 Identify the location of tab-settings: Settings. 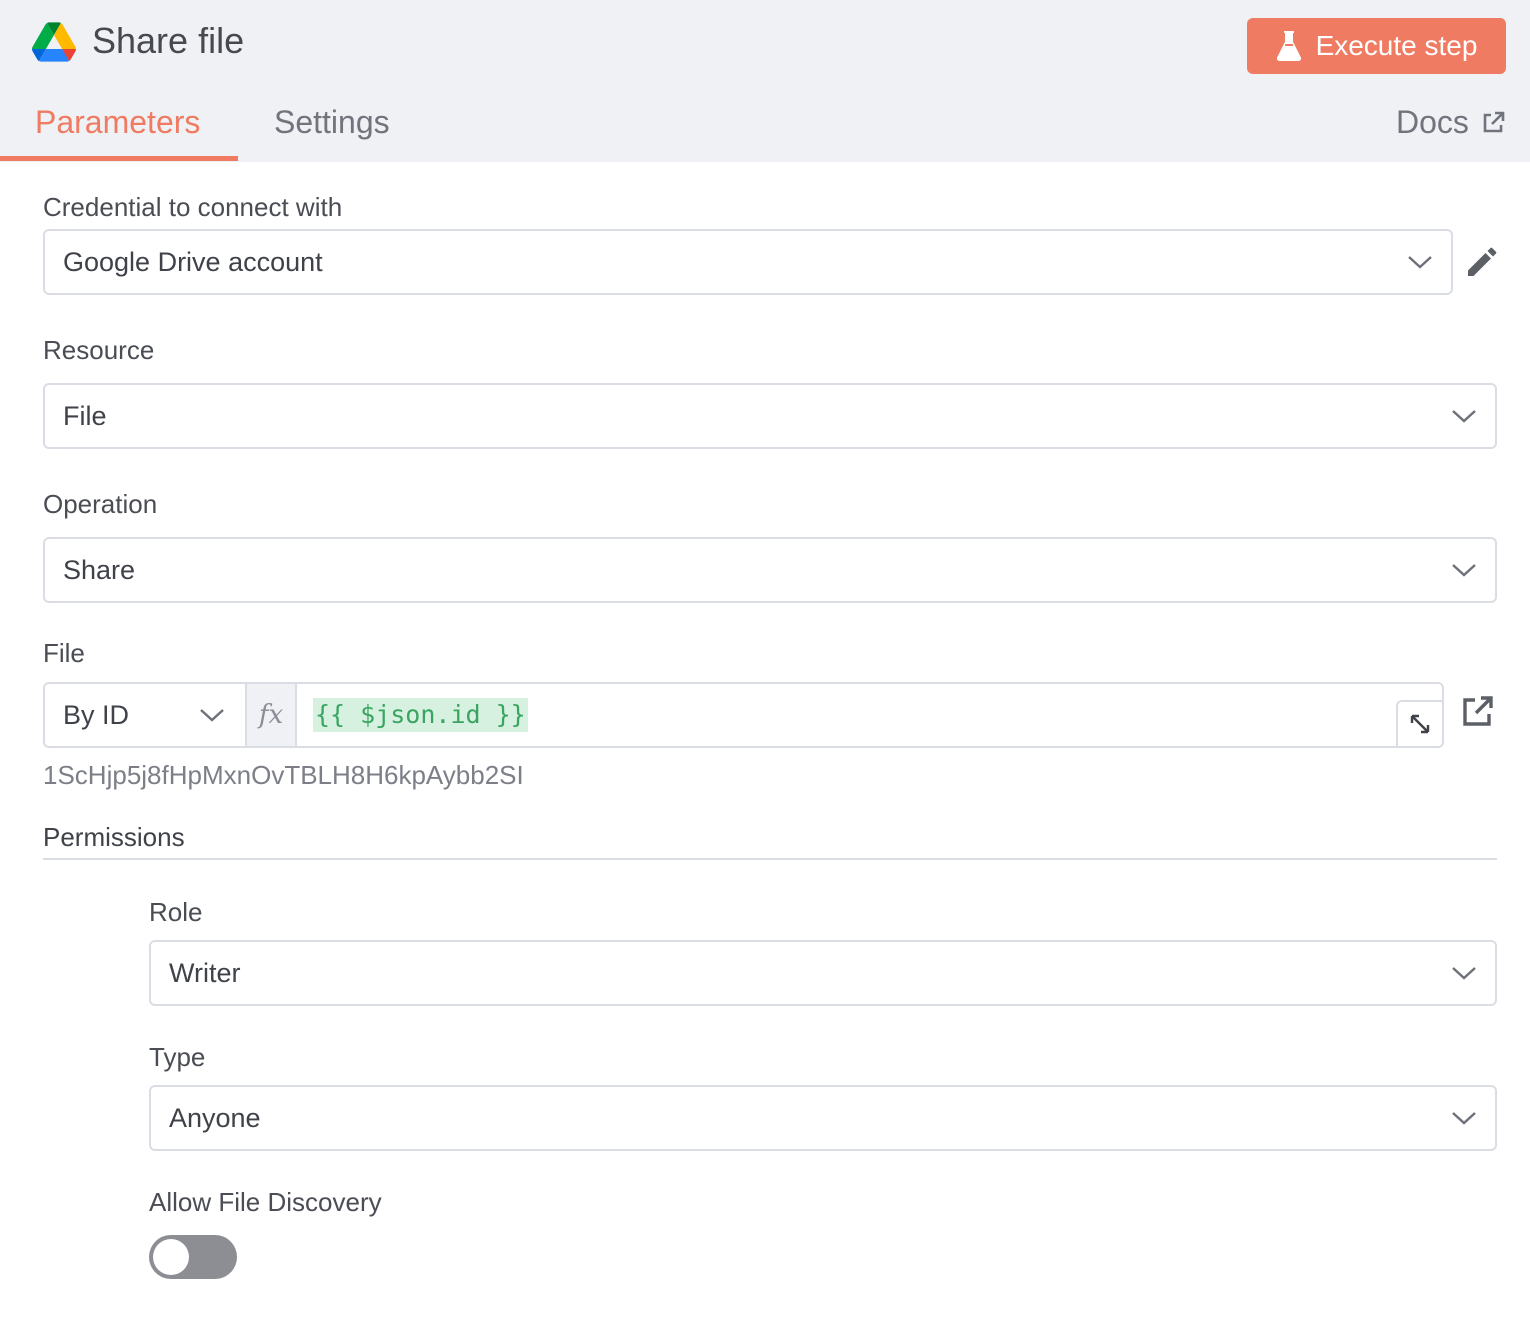
(332, 122).